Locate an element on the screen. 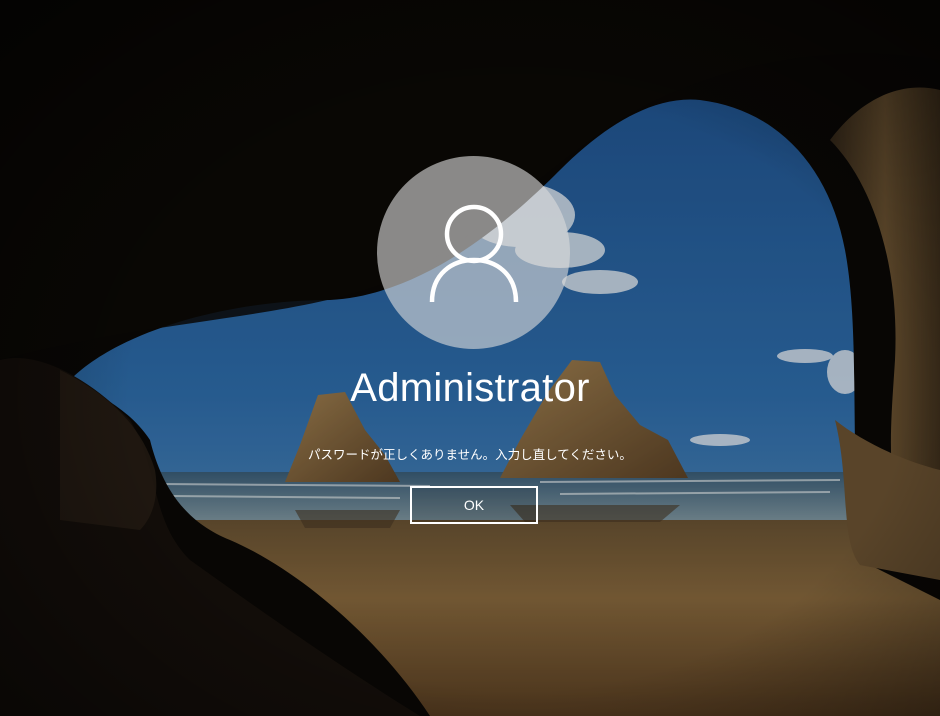  error-message: パスワードが正しくありません。入力し直してください。 is located at coordinates (470, 454).